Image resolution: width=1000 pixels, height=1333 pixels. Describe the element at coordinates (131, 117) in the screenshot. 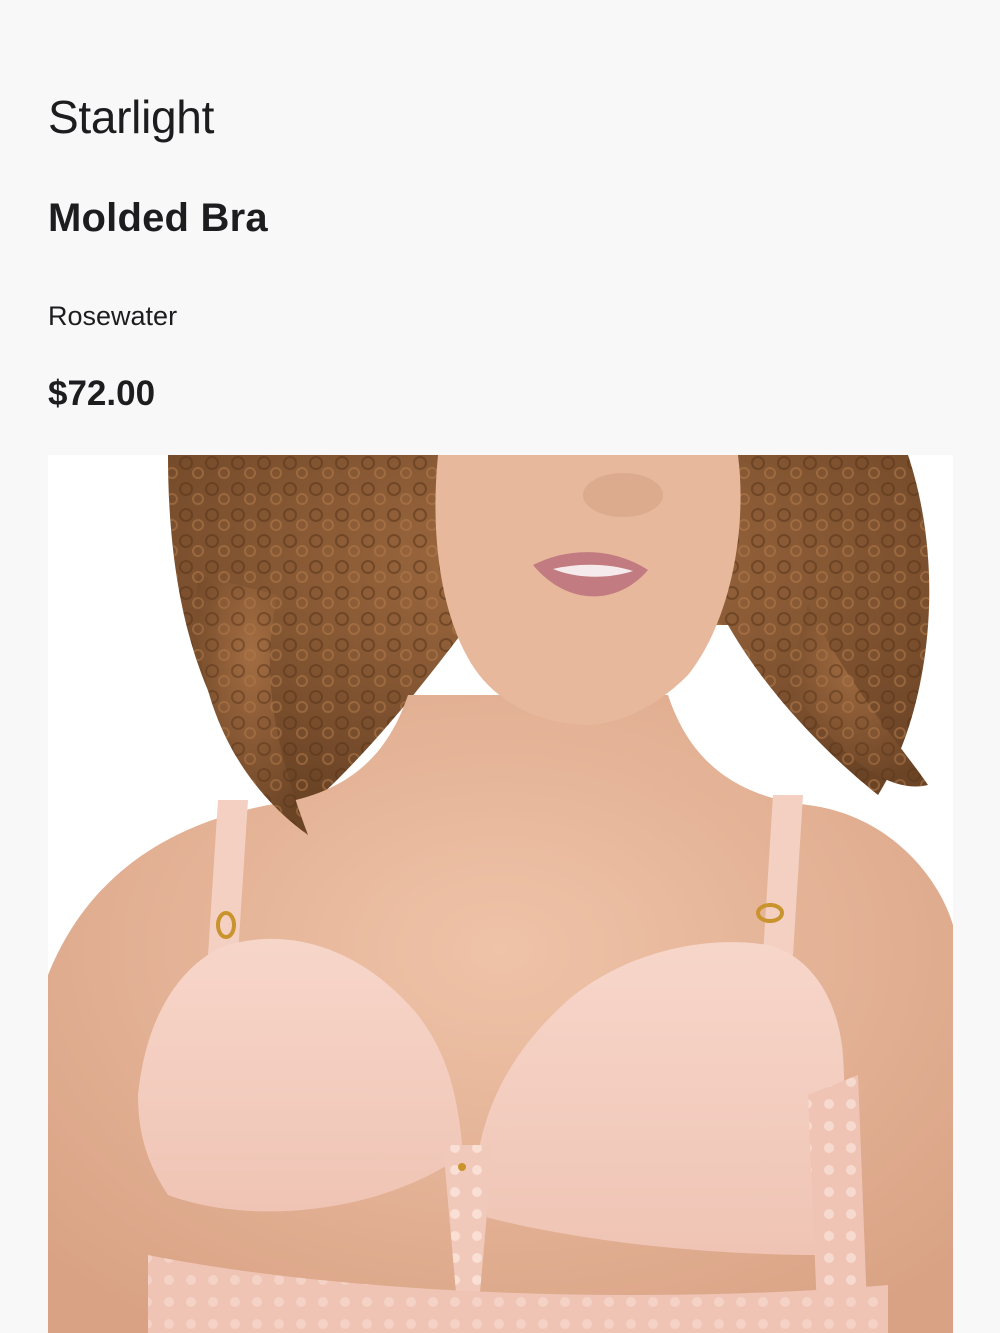

I see `product-brand: Starlight` at that location.